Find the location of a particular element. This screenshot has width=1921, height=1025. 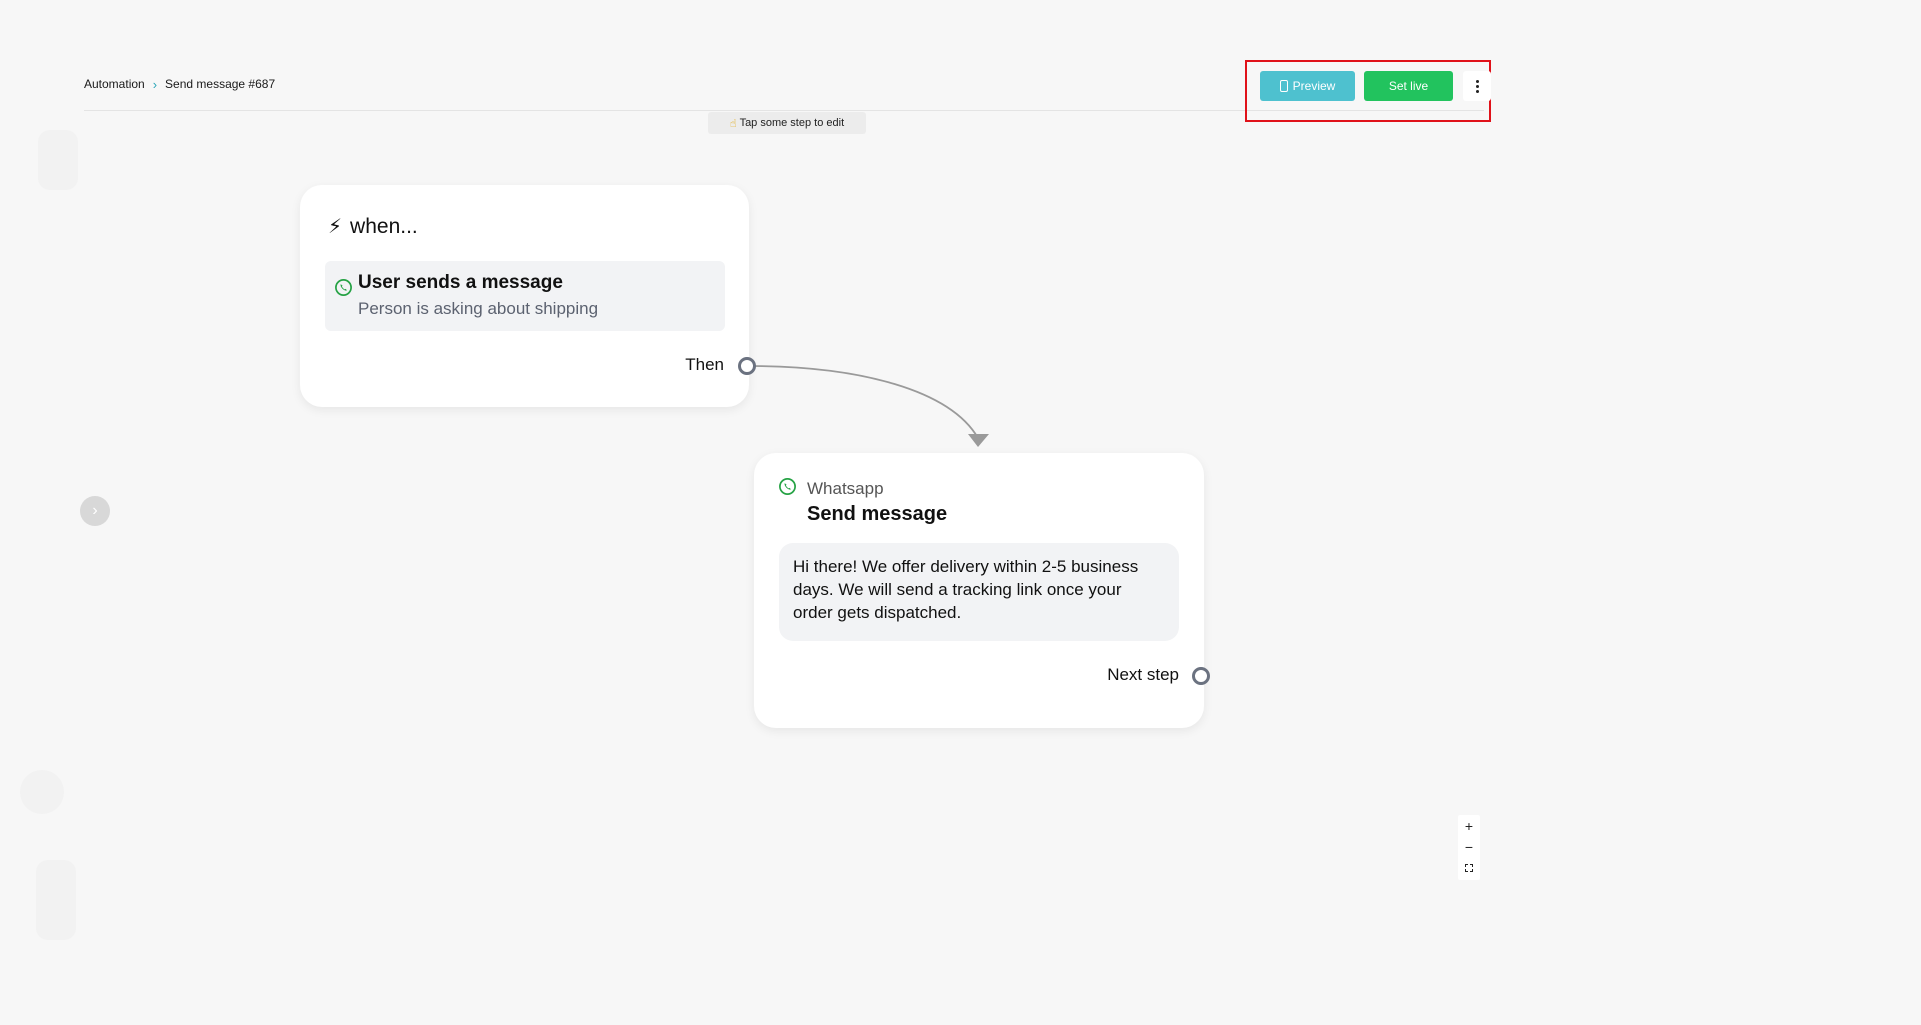

zoom-out-button: − is located at coordinates (1469, 846).